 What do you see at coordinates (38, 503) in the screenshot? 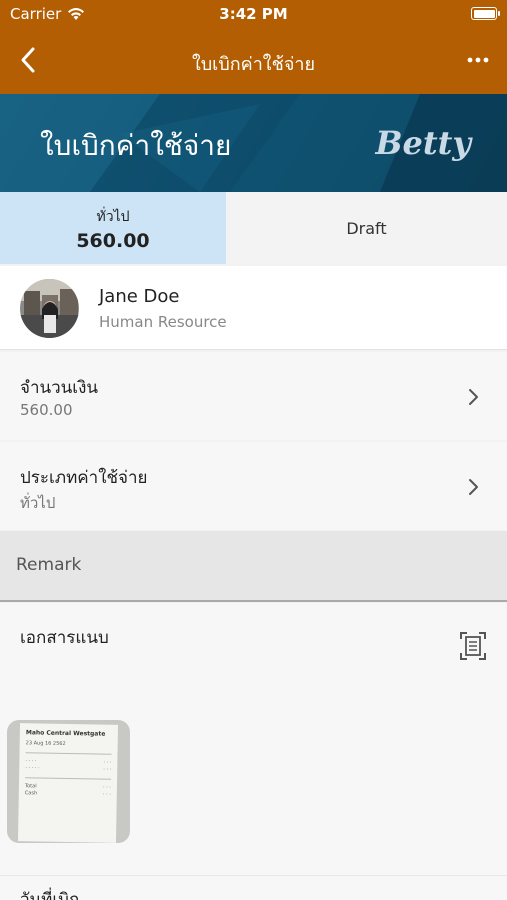
I see `expense-type-value: ทั่วไป` at bounding box center [38, 503].